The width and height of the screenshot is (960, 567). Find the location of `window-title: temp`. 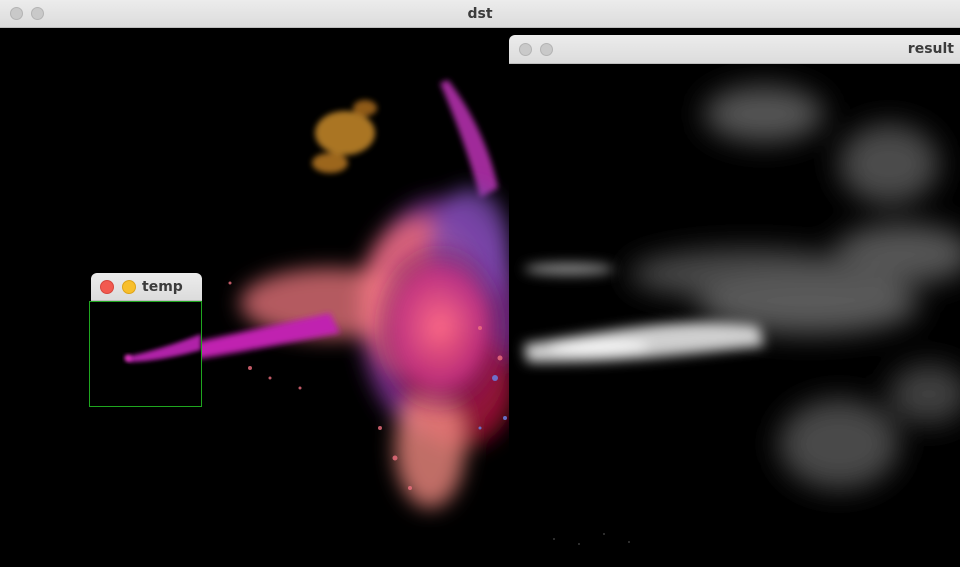

window-title: temp is located at coordinates (162, 286).